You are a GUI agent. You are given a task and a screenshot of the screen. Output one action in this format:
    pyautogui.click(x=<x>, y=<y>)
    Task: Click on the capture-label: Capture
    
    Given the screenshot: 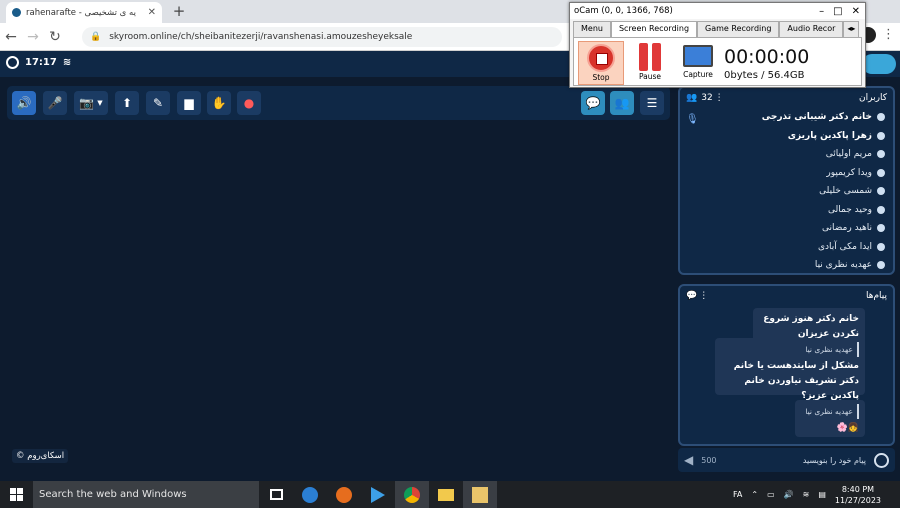 What is the action you would take?
    pyautogui.click(x=698, y=74)
    